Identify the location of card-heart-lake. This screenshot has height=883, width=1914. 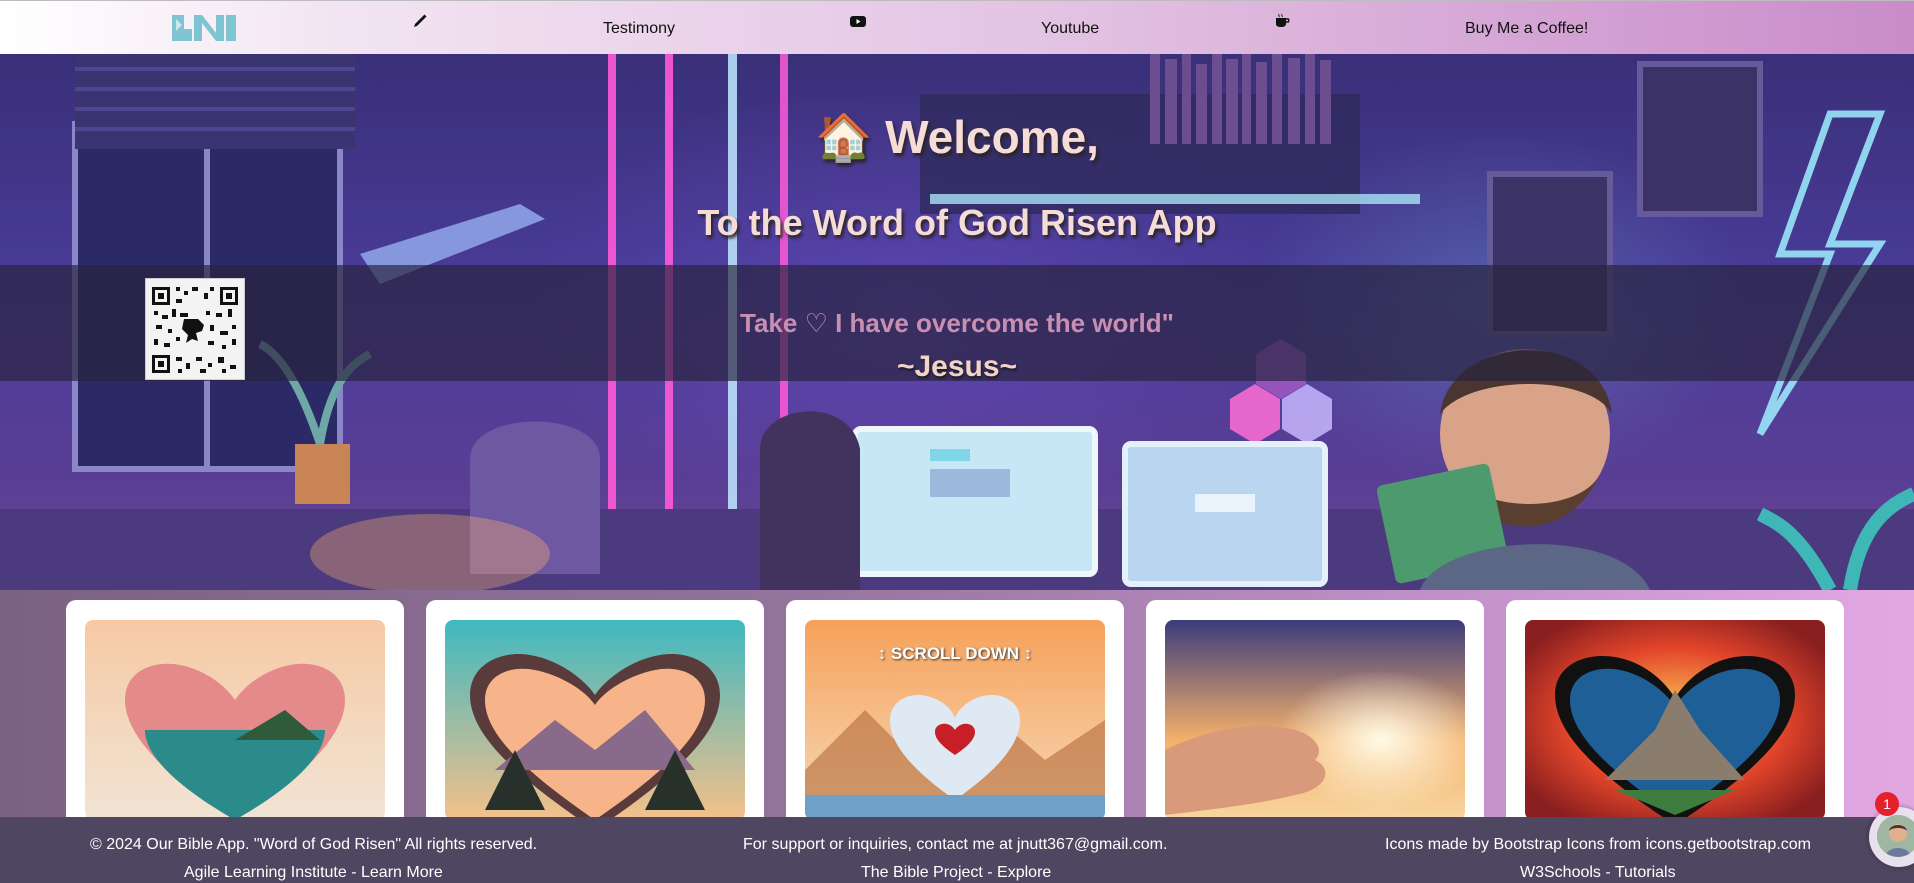
(235, 715).